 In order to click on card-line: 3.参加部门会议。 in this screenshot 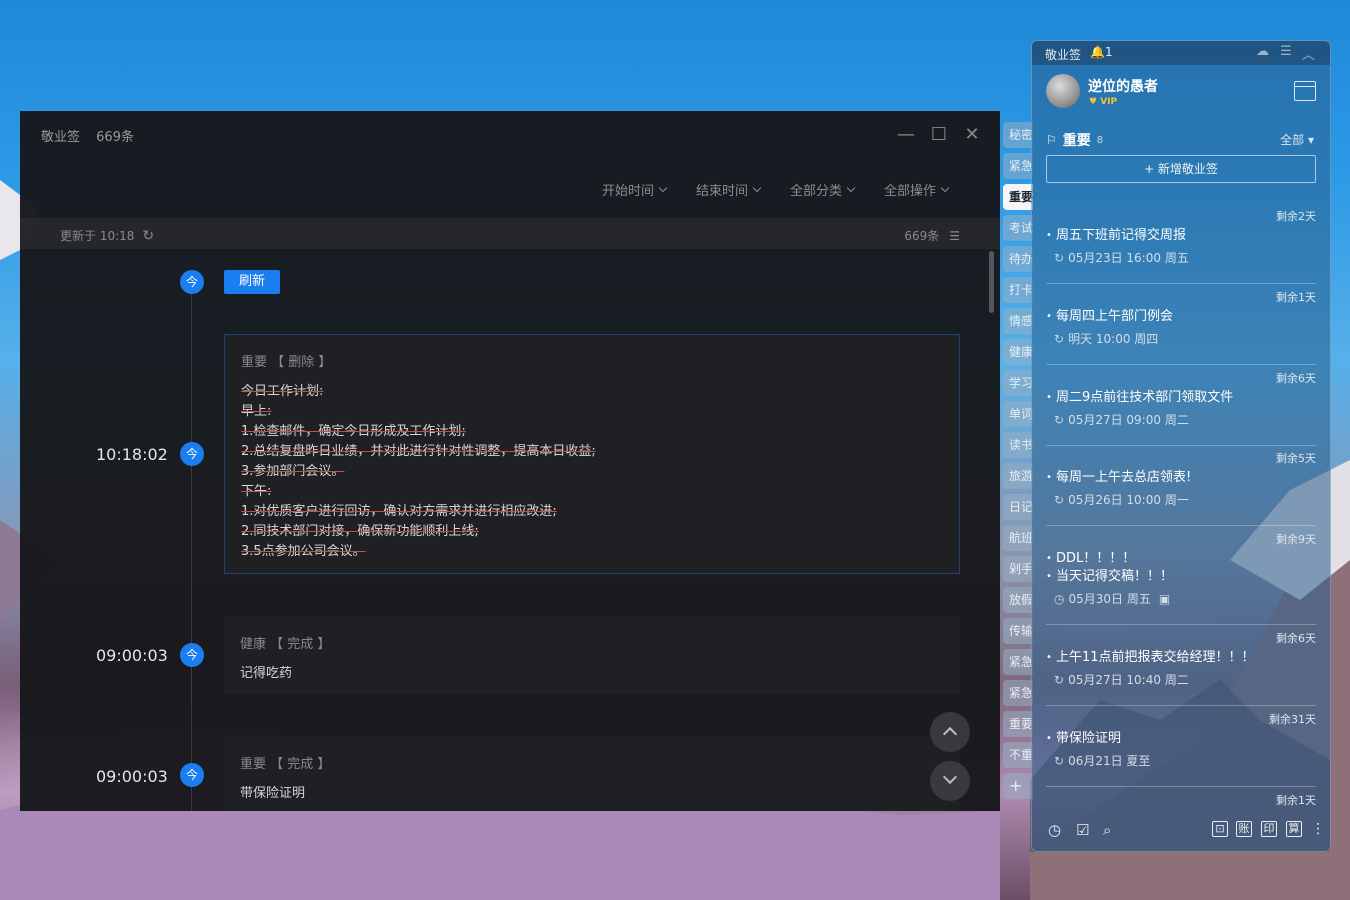, I will do `click(293, 471)`.